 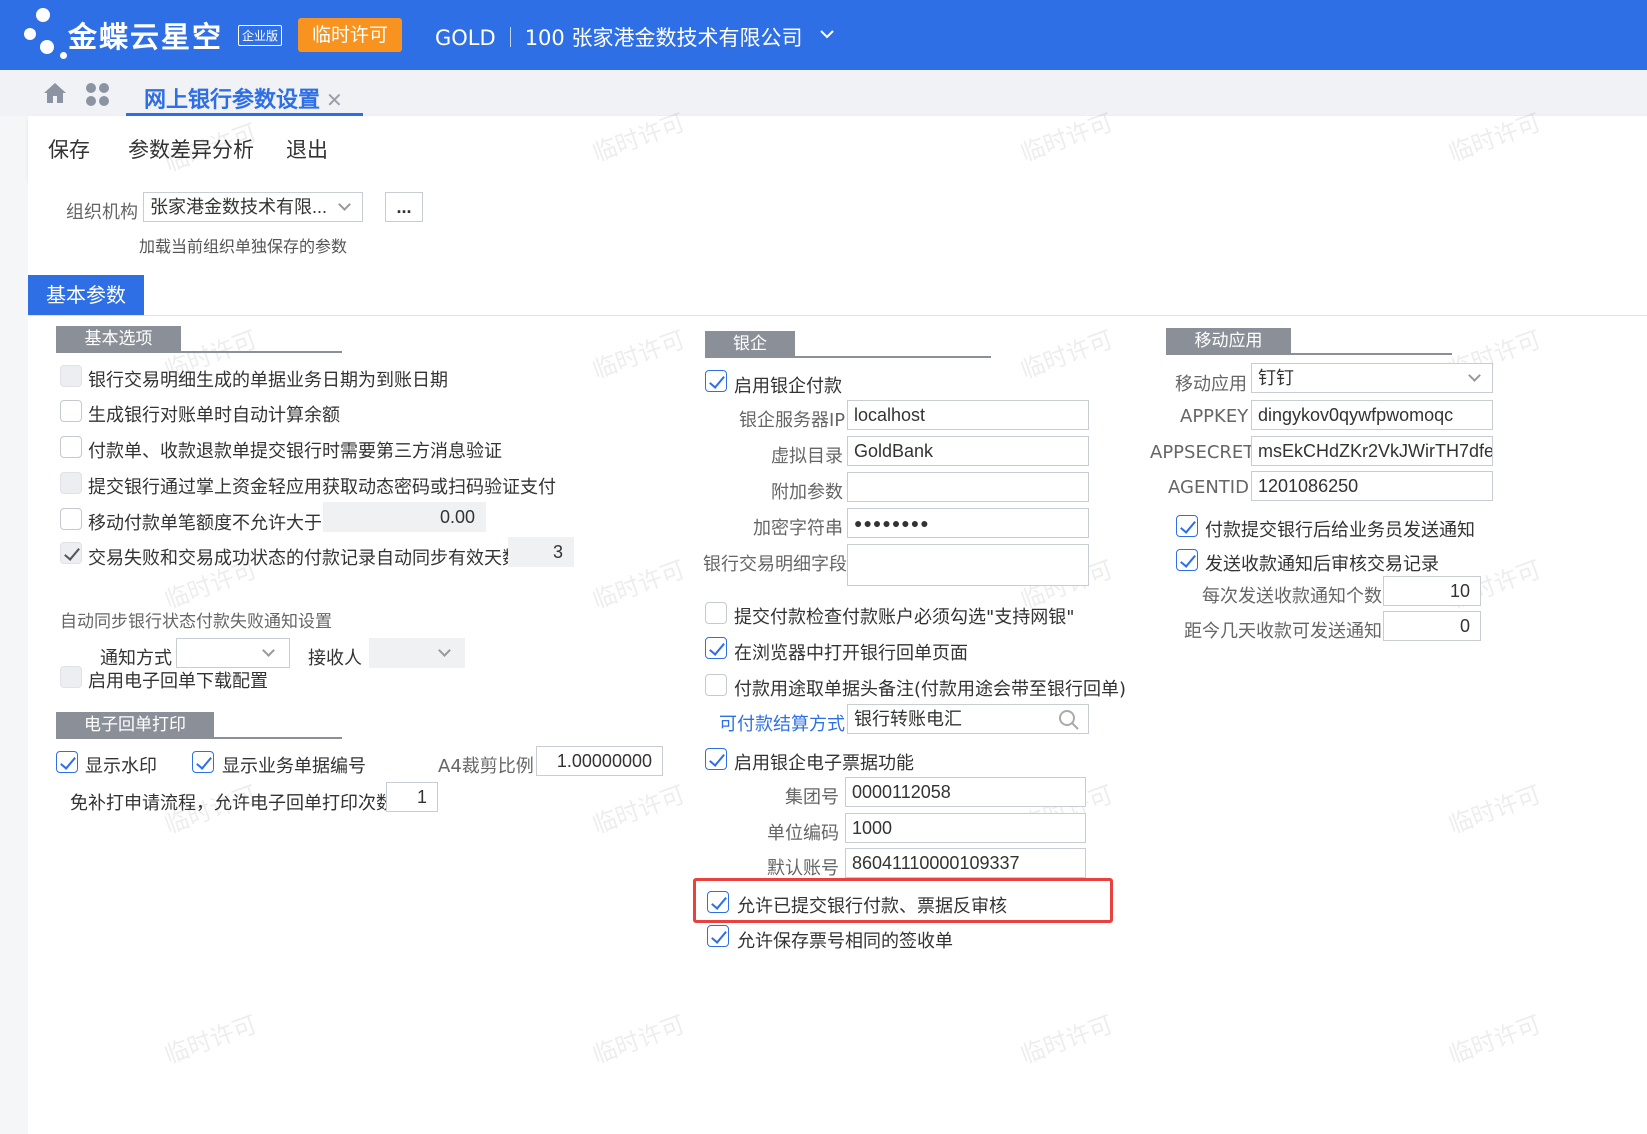 I want to click on checkbox-audit-record, so click(x=1187, y=560).